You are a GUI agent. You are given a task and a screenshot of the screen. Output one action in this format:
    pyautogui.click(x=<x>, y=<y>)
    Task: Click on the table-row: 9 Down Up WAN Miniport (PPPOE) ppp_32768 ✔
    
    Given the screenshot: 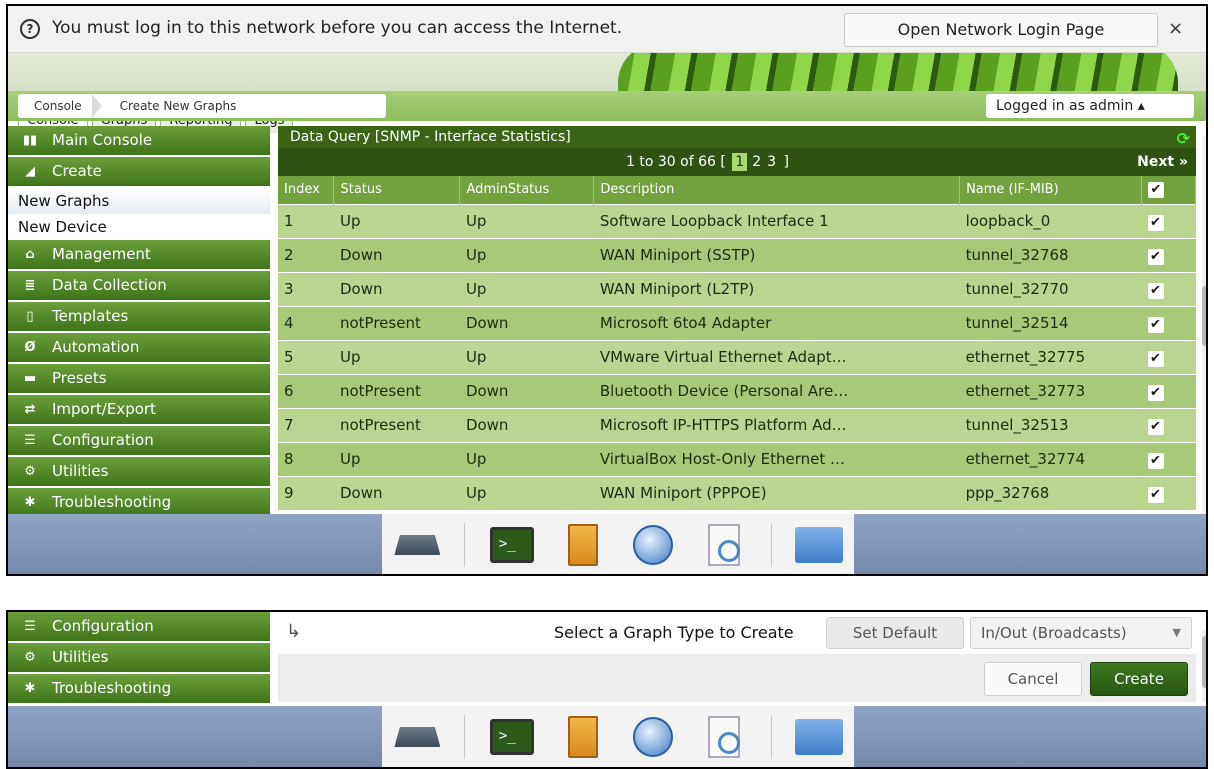 What is the action you would take?
    pyautogui.click(x=737, y=492)
    